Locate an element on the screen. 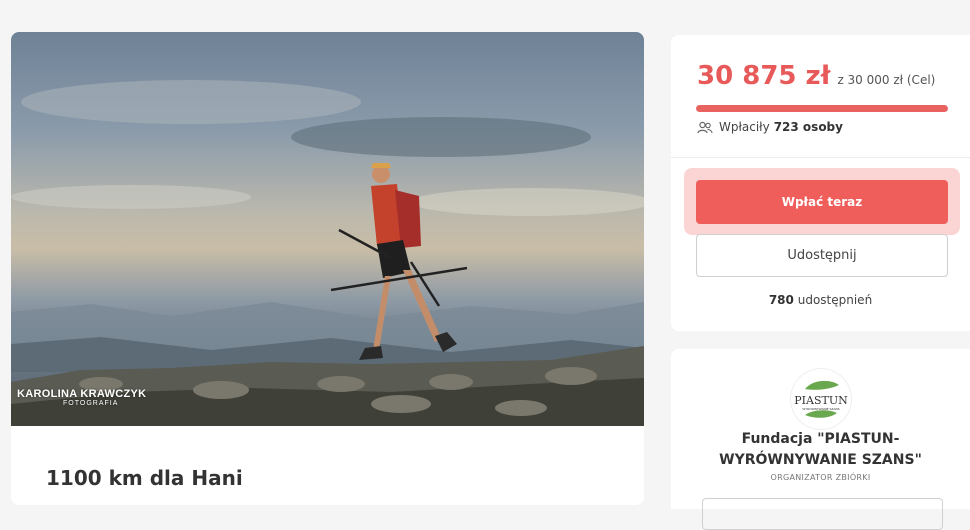 This screenshot has height=530, width=970. donate-now-button: Wpłać teraz is located at coordinates (822, 202).